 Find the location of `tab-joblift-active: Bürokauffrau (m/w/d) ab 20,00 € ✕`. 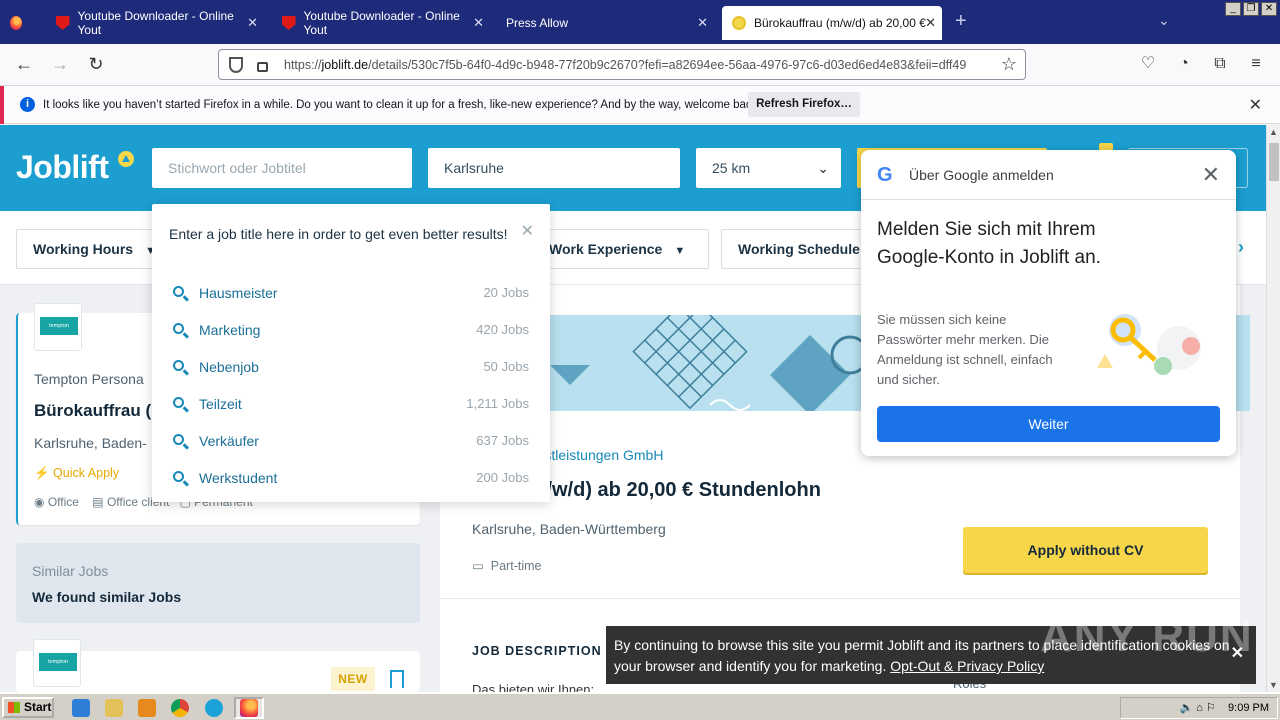

tab-joblift-active: Bürokauffrau (m/w/d) ab 20,00 € ✕ is located at coordinates (832, 23).